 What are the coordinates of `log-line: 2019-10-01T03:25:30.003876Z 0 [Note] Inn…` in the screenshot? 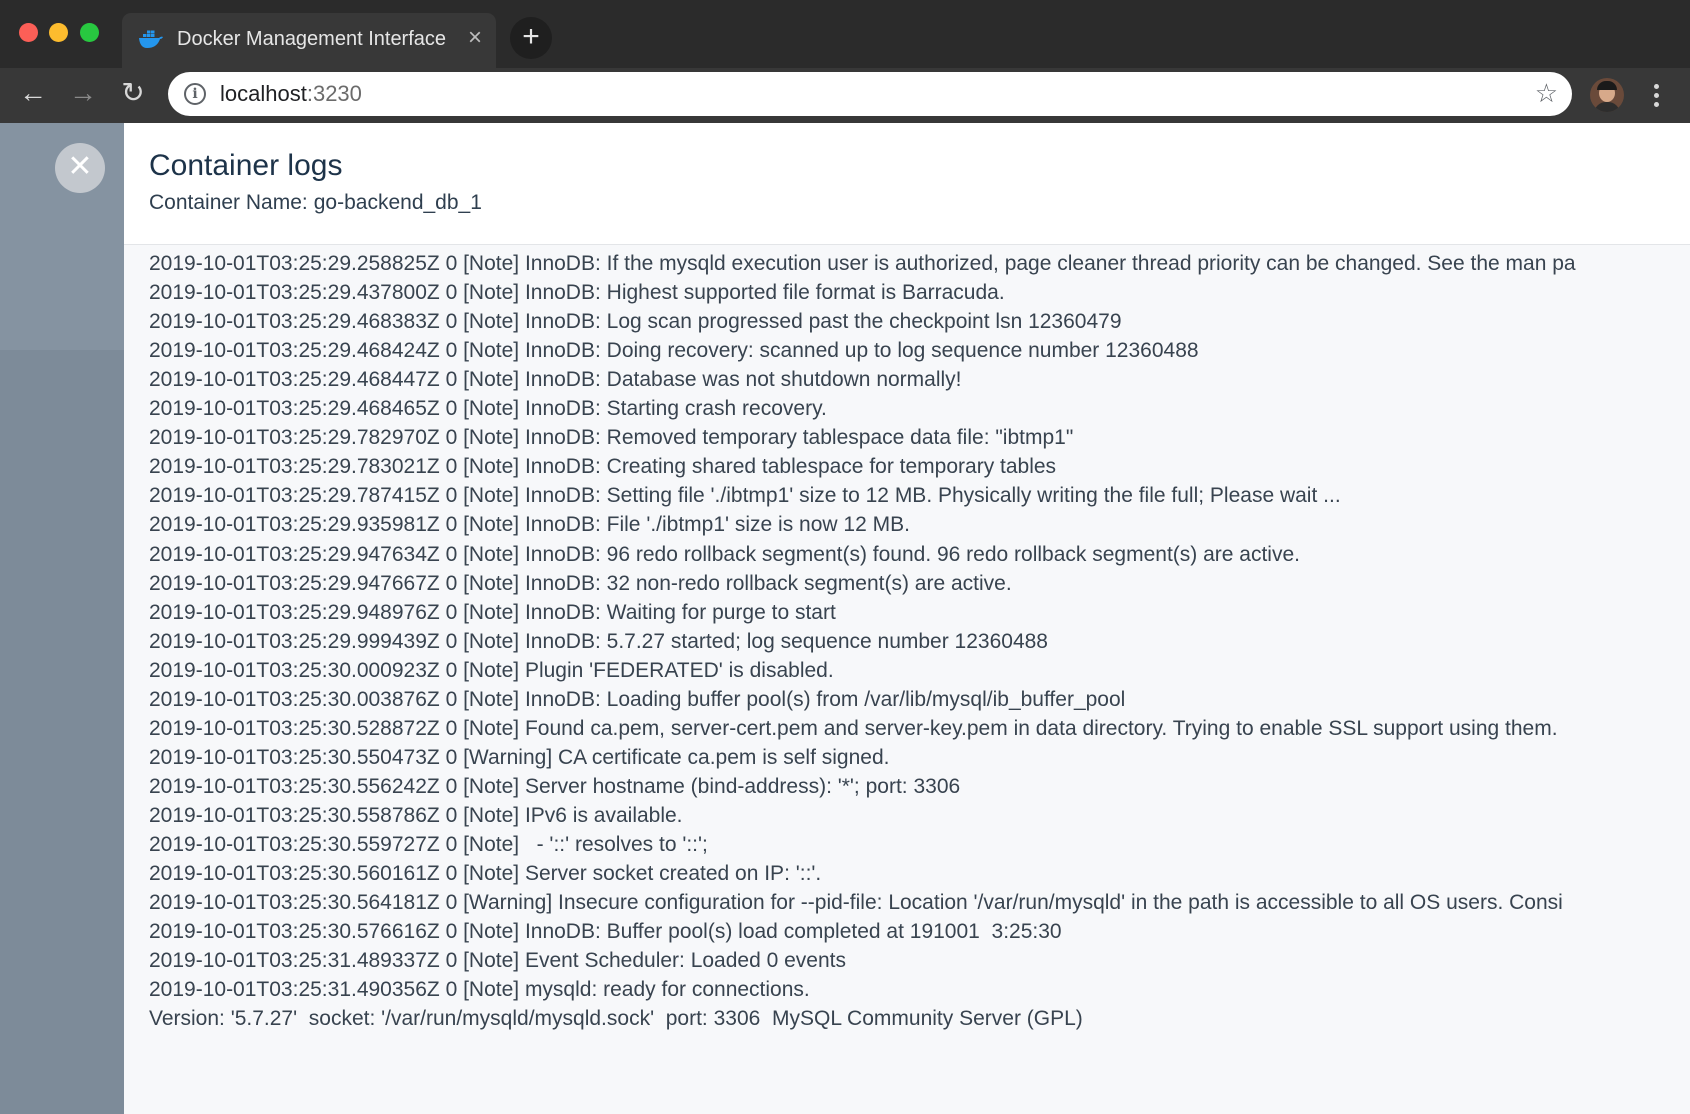 It's located at (637, 699).